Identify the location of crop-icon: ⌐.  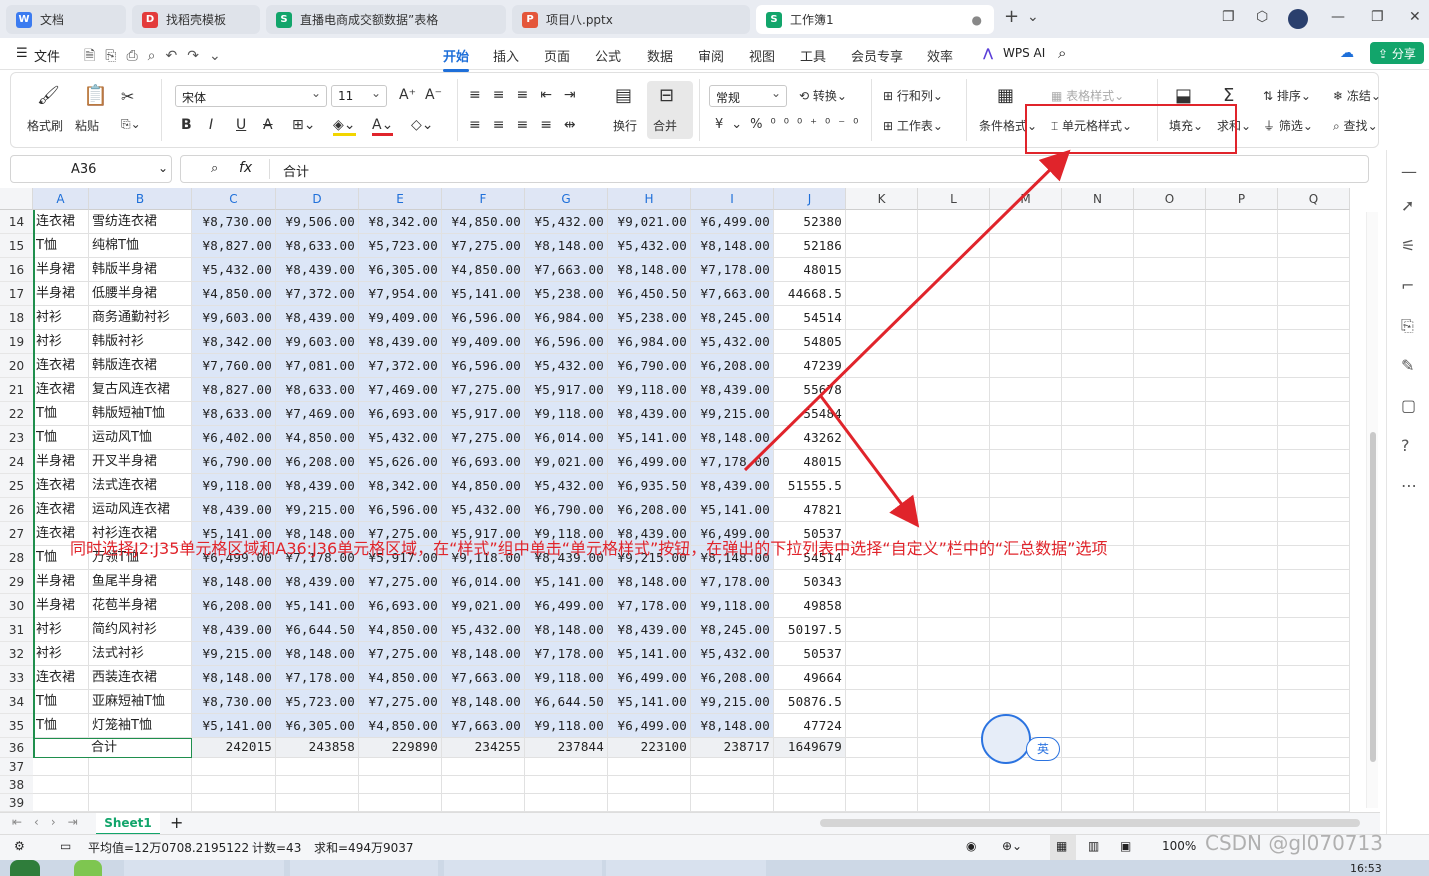
(1407, 285).